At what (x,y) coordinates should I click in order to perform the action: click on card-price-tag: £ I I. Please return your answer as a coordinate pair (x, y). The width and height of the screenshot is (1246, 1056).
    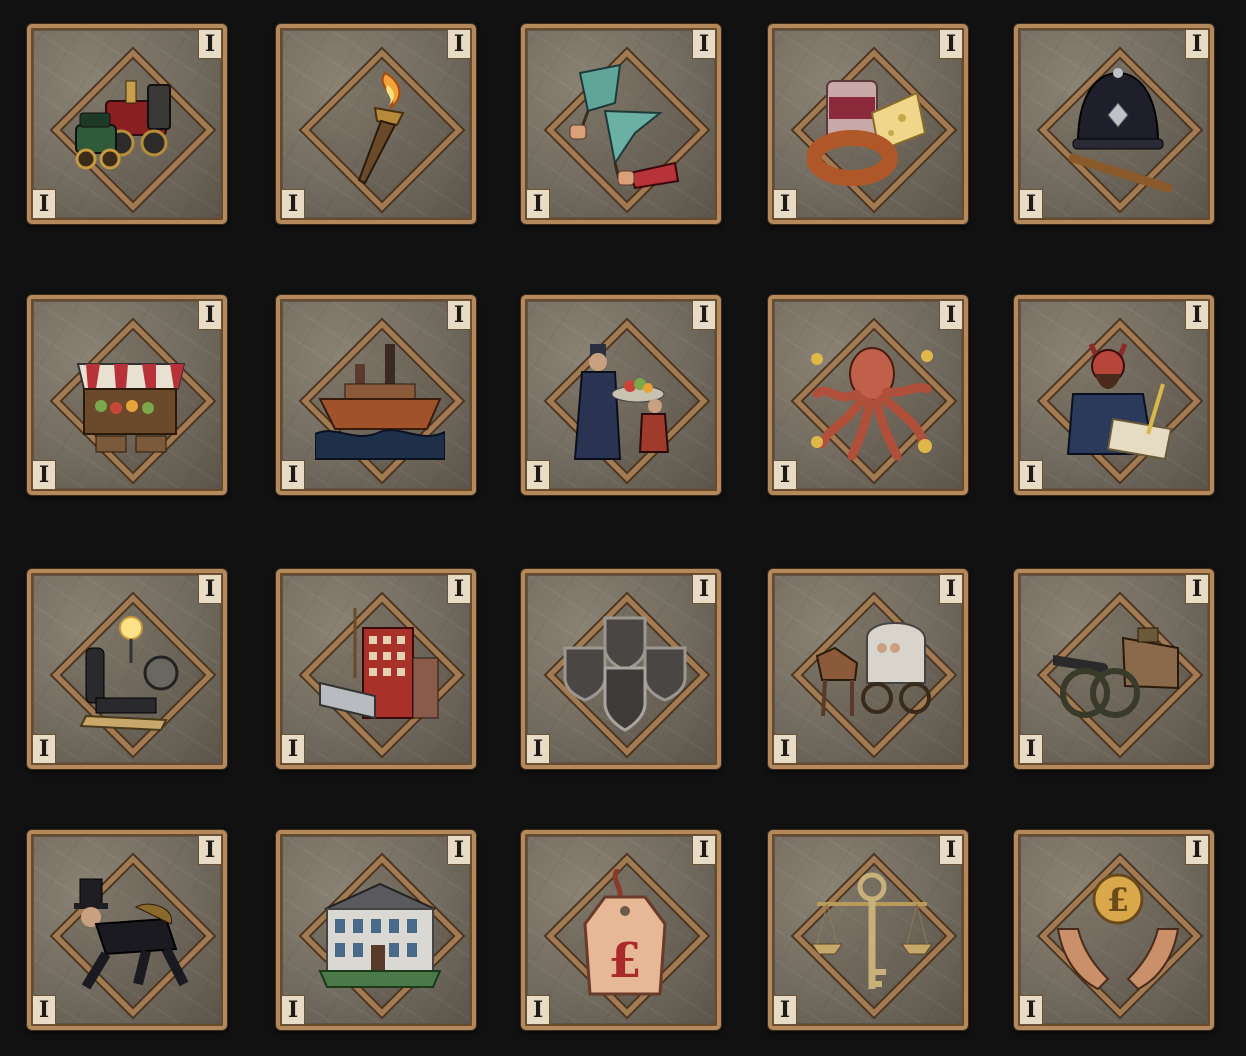
    Looking at the image, I should click on (621, 930).